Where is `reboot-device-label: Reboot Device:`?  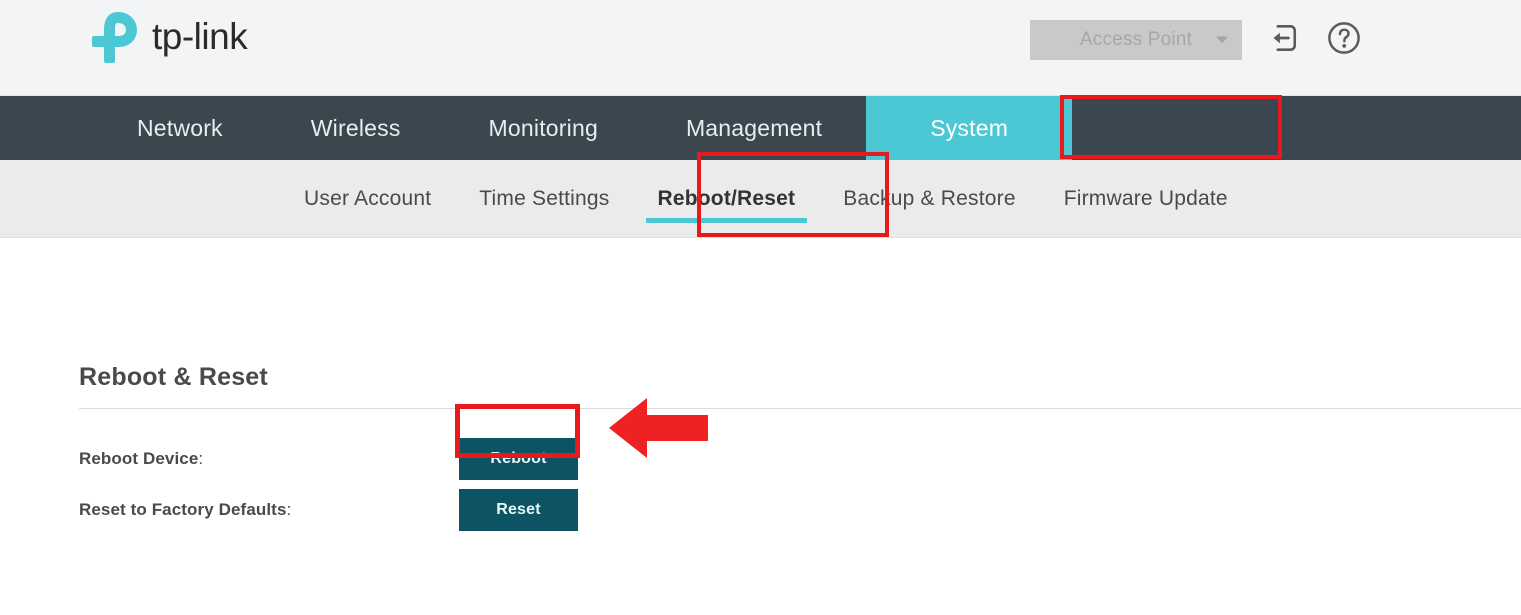 reboot-device-label: Reboot Device: is located at coordinates (269, 459).